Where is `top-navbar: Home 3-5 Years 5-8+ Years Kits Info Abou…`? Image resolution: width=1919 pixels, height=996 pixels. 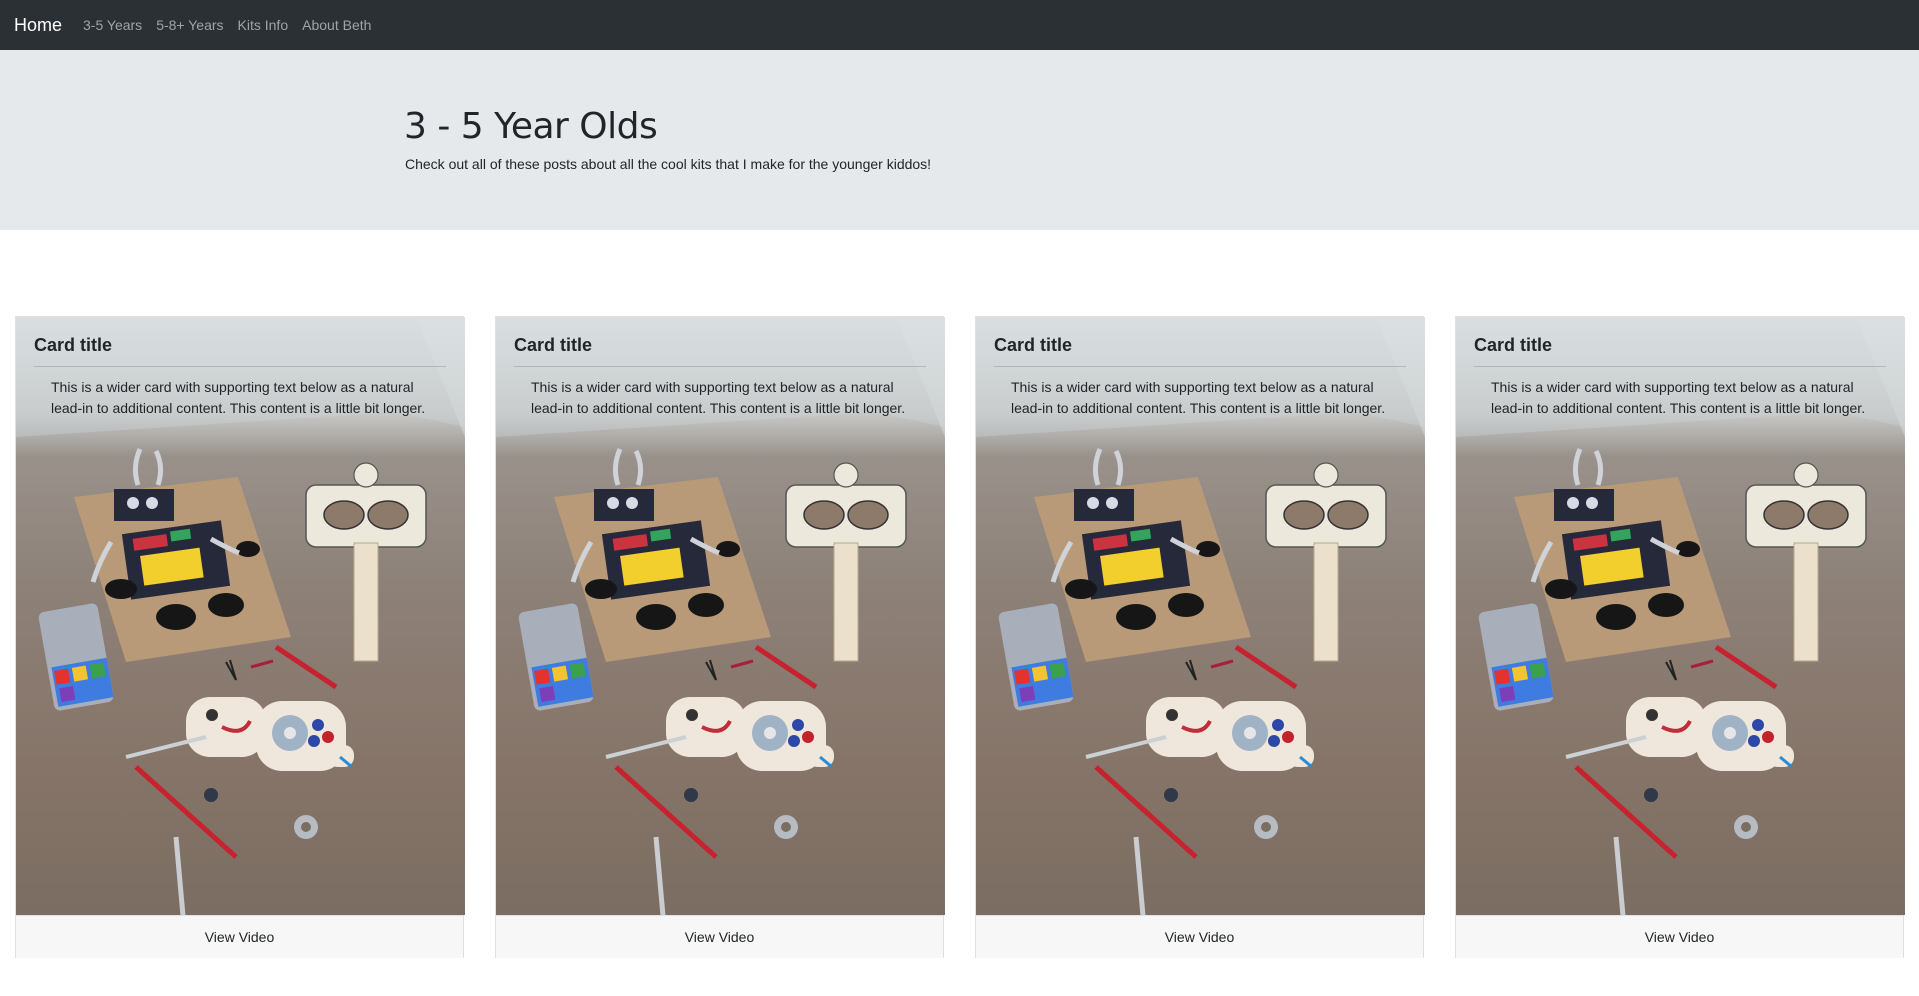 top-navbar: Home 3-5 Years 5-8+ Years Kits Info Abou… is located at coordinates (959, 25).